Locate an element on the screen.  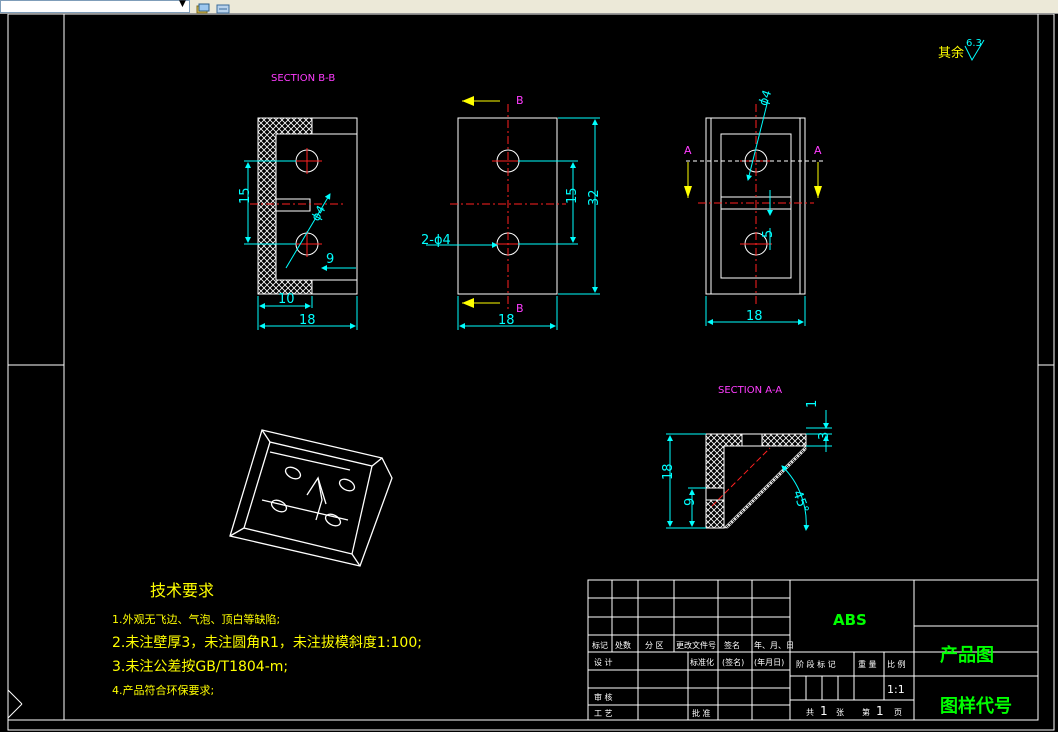
front-dim-32: 32 is located at coordinates (594, 197).